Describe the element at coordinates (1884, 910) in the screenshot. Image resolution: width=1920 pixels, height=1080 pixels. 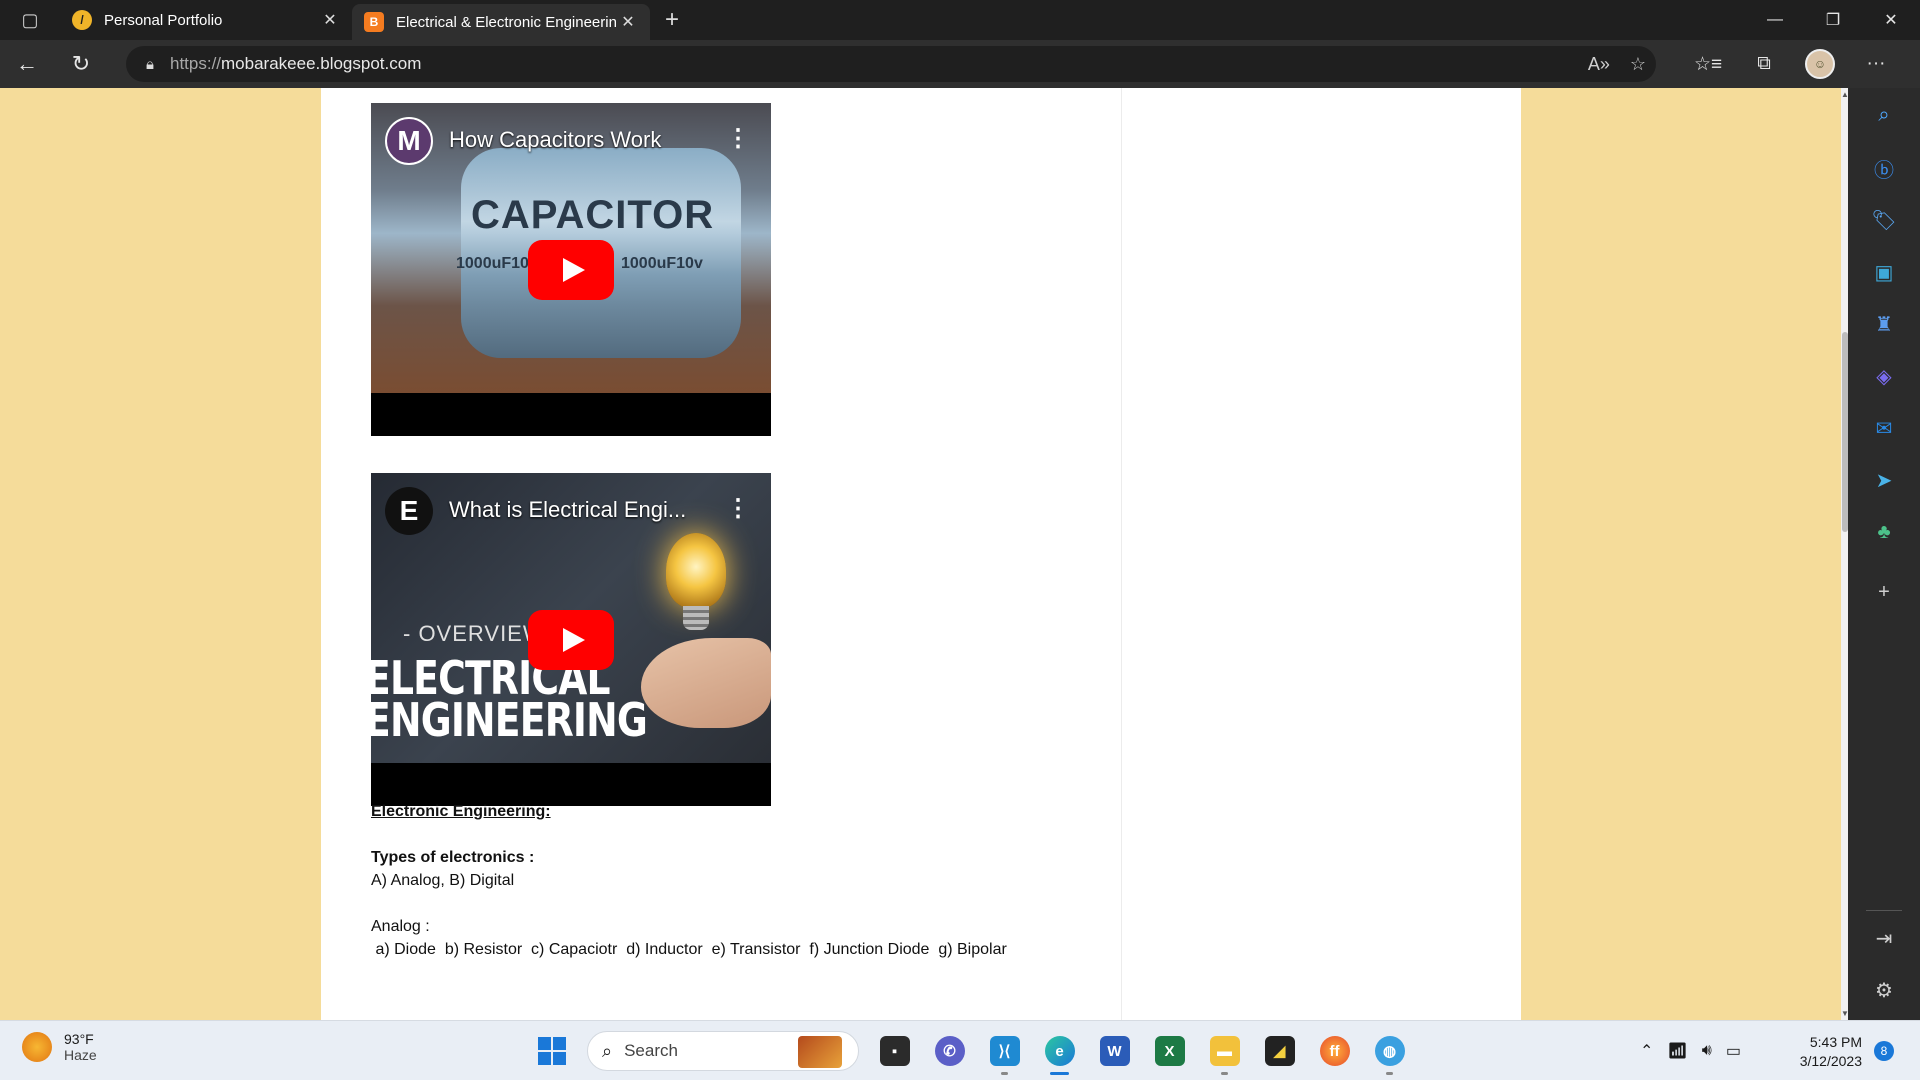
I see `sidebar-divider` at that location.